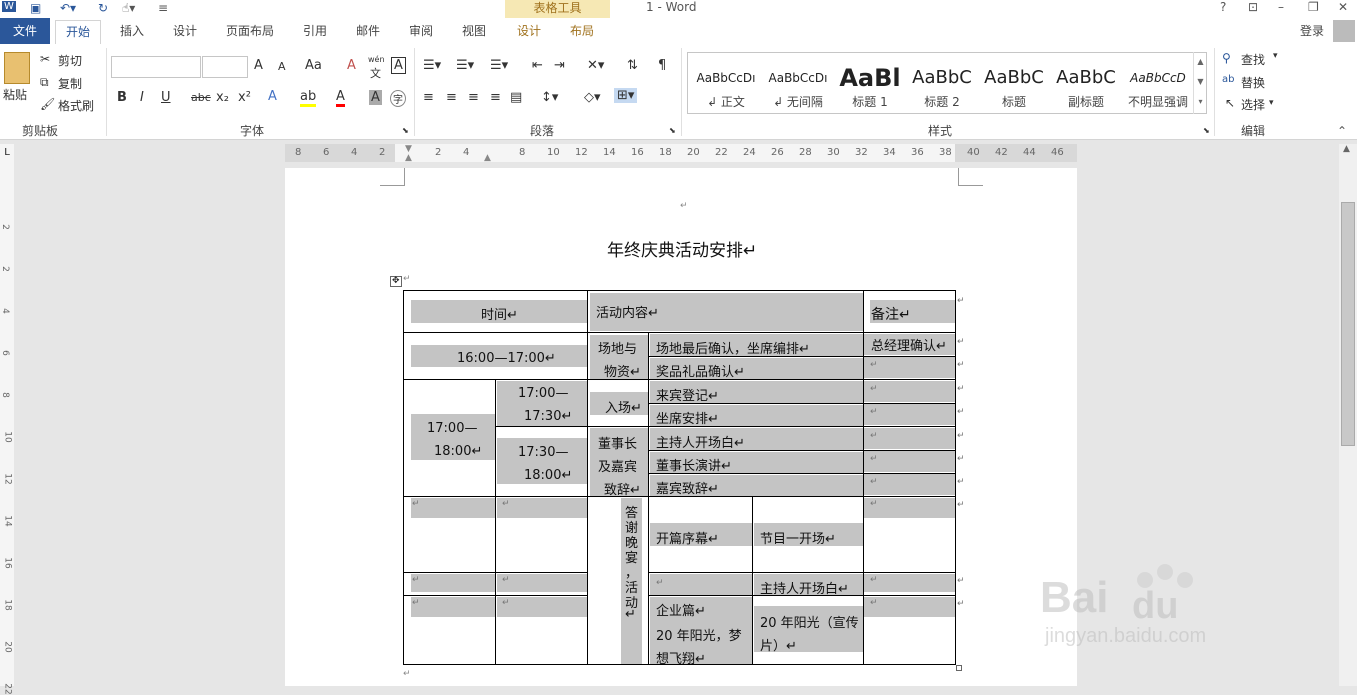  I want to click on hanging-indent-icon: ▲, so click(408, 158).